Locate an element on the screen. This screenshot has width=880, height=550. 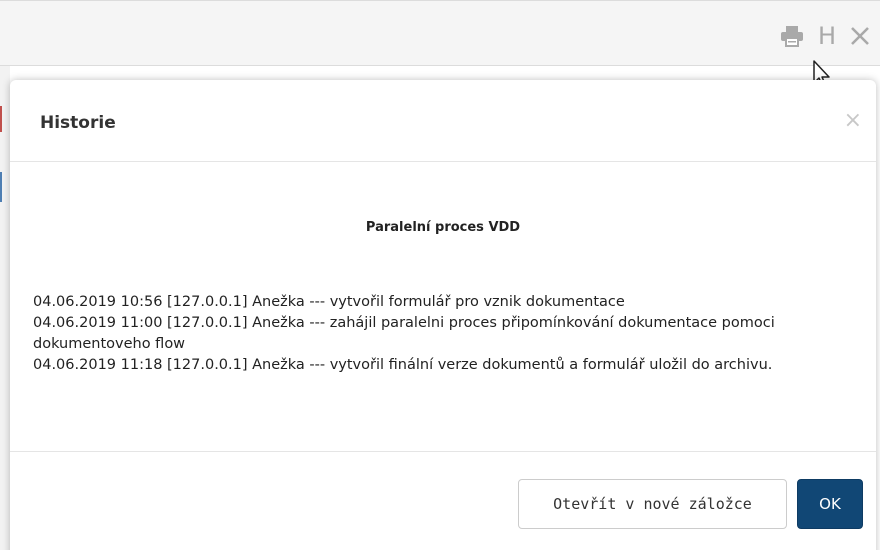
letter-h-icon: H is located at coordinates (827, 36).